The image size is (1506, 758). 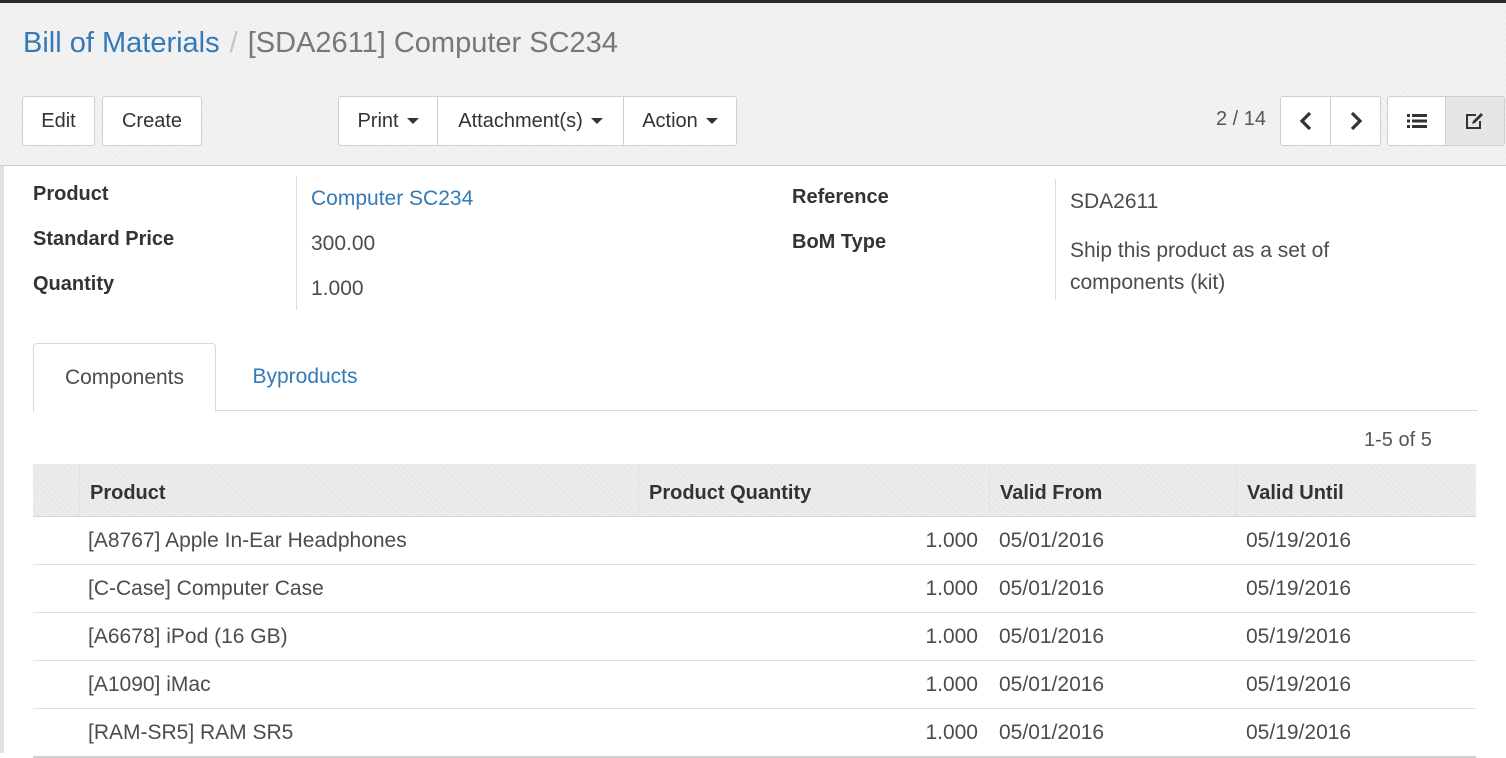 I want to click on pager-value: 2 / 14, so click(x=1241, y=119).